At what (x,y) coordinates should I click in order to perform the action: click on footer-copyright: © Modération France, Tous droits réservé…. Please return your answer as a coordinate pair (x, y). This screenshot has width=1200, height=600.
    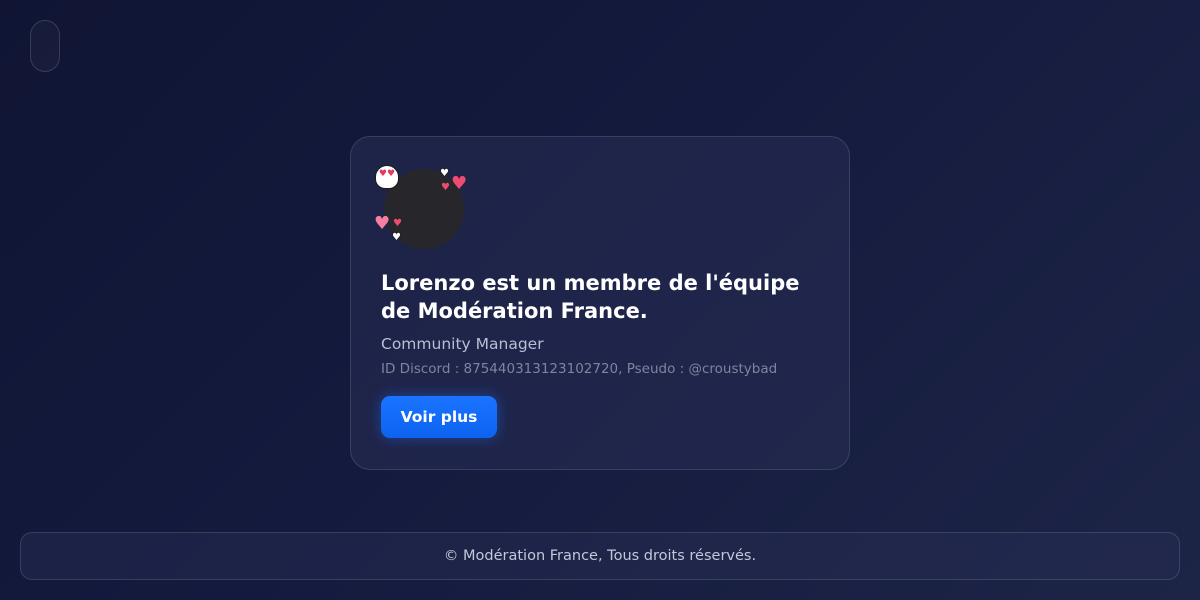
    Looking at the image, I should click on (600, 556).